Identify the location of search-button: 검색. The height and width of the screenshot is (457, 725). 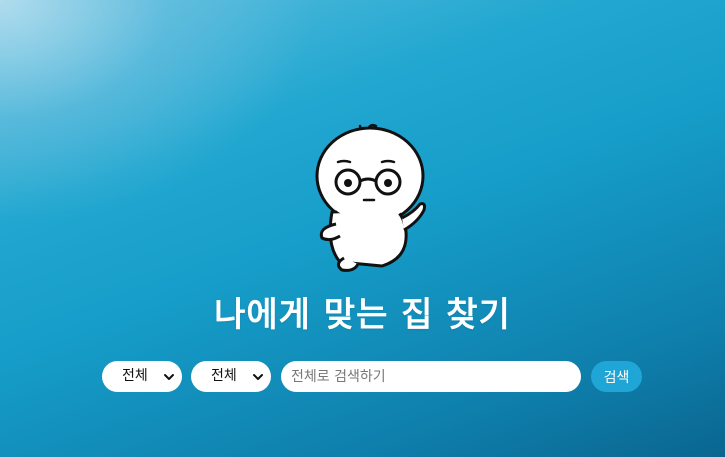
(616, 376).